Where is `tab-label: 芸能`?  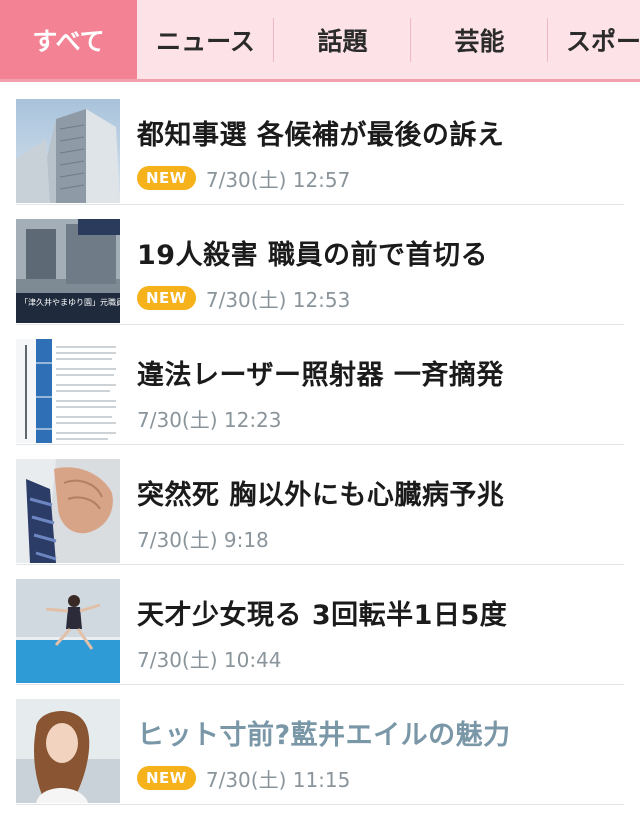
tab-label: 芸能 is located at coordinates (479, 41).